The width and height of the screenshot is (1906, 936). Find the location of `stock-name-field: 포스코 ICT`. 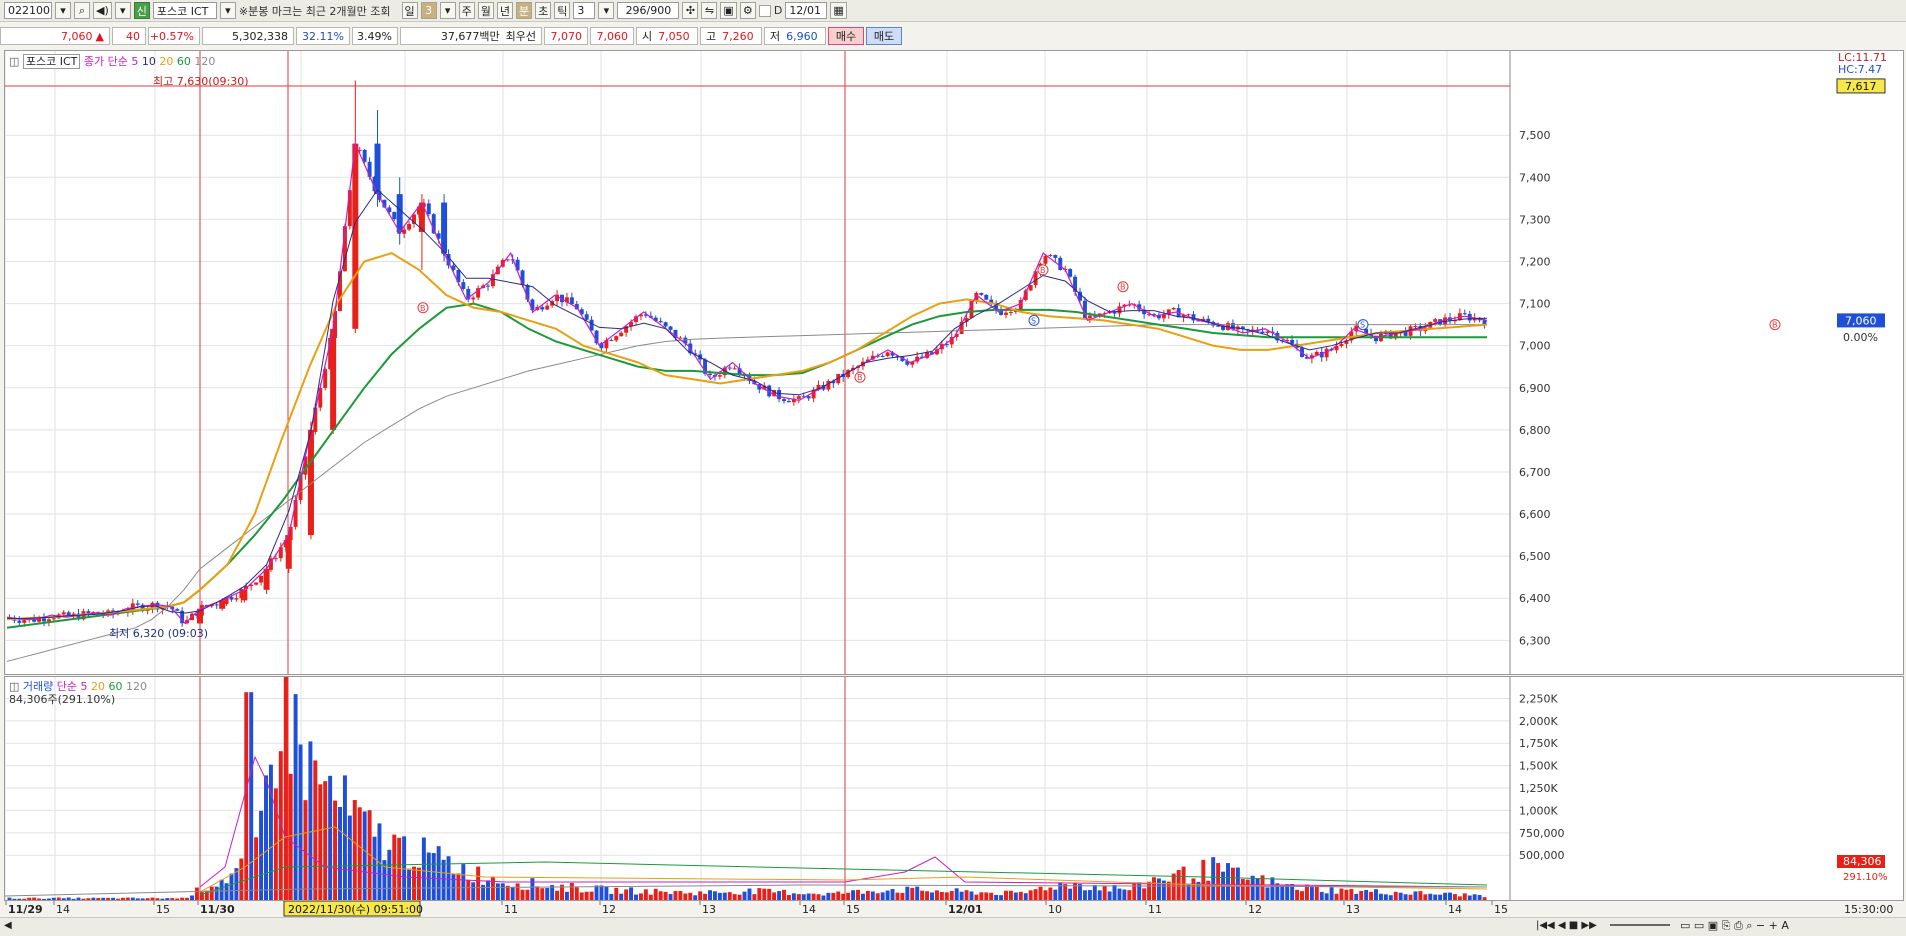

stock-name-field: 포스코 ICT is located at coordinates (184, 10).